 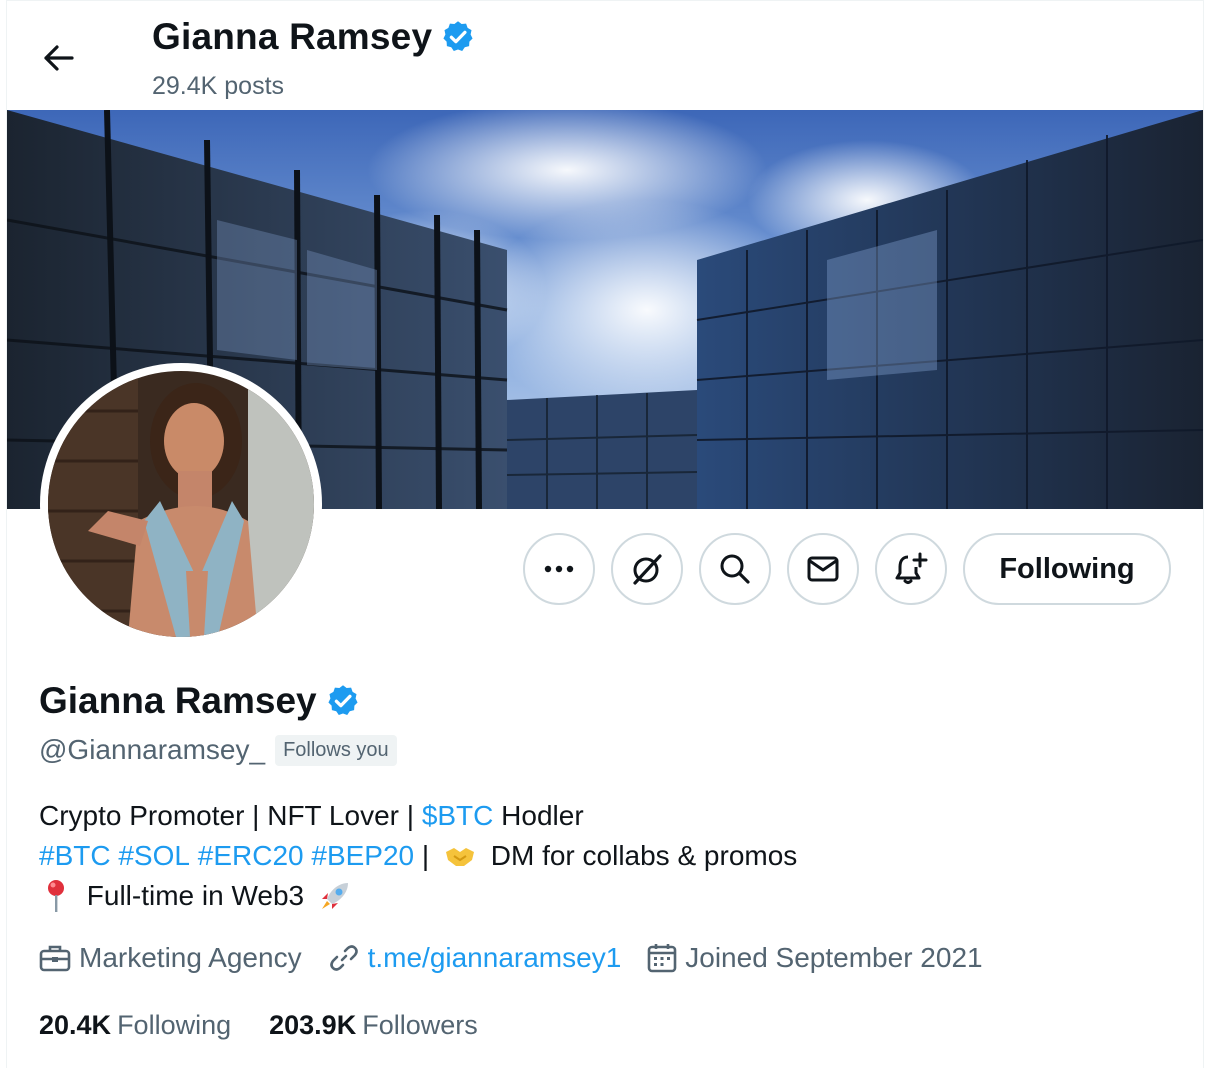 I want to click on profile-handle-row: @Giannaramsey_ Follows you, so click(x=218, y=750).